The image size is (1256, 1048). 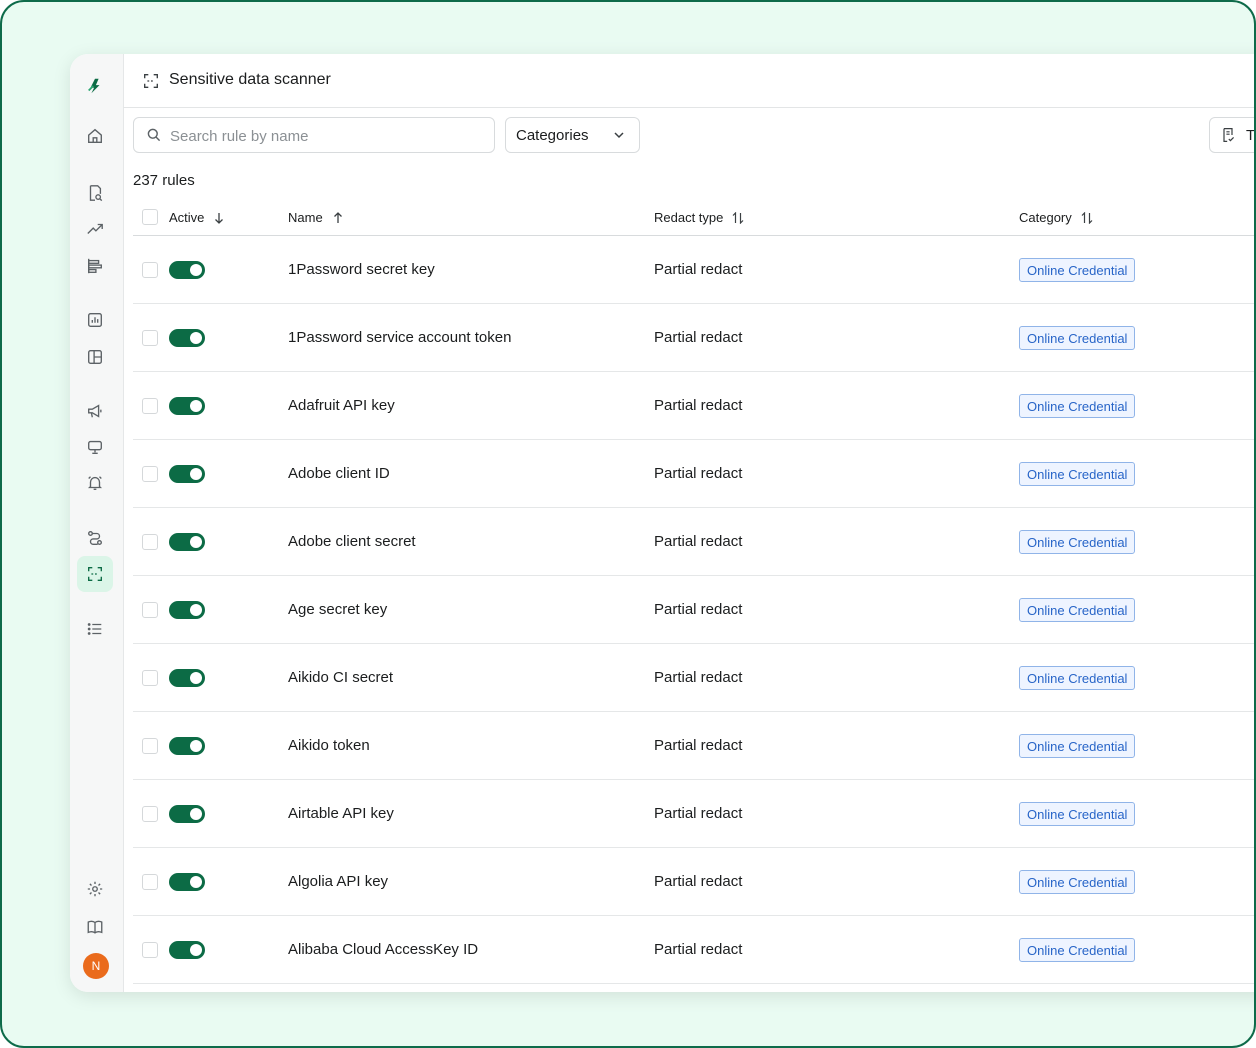 What do you see at coordinates (339, 473) in the screenshot?
I see `rule-name: Adobe client ID` at bounding box center [339, 473].